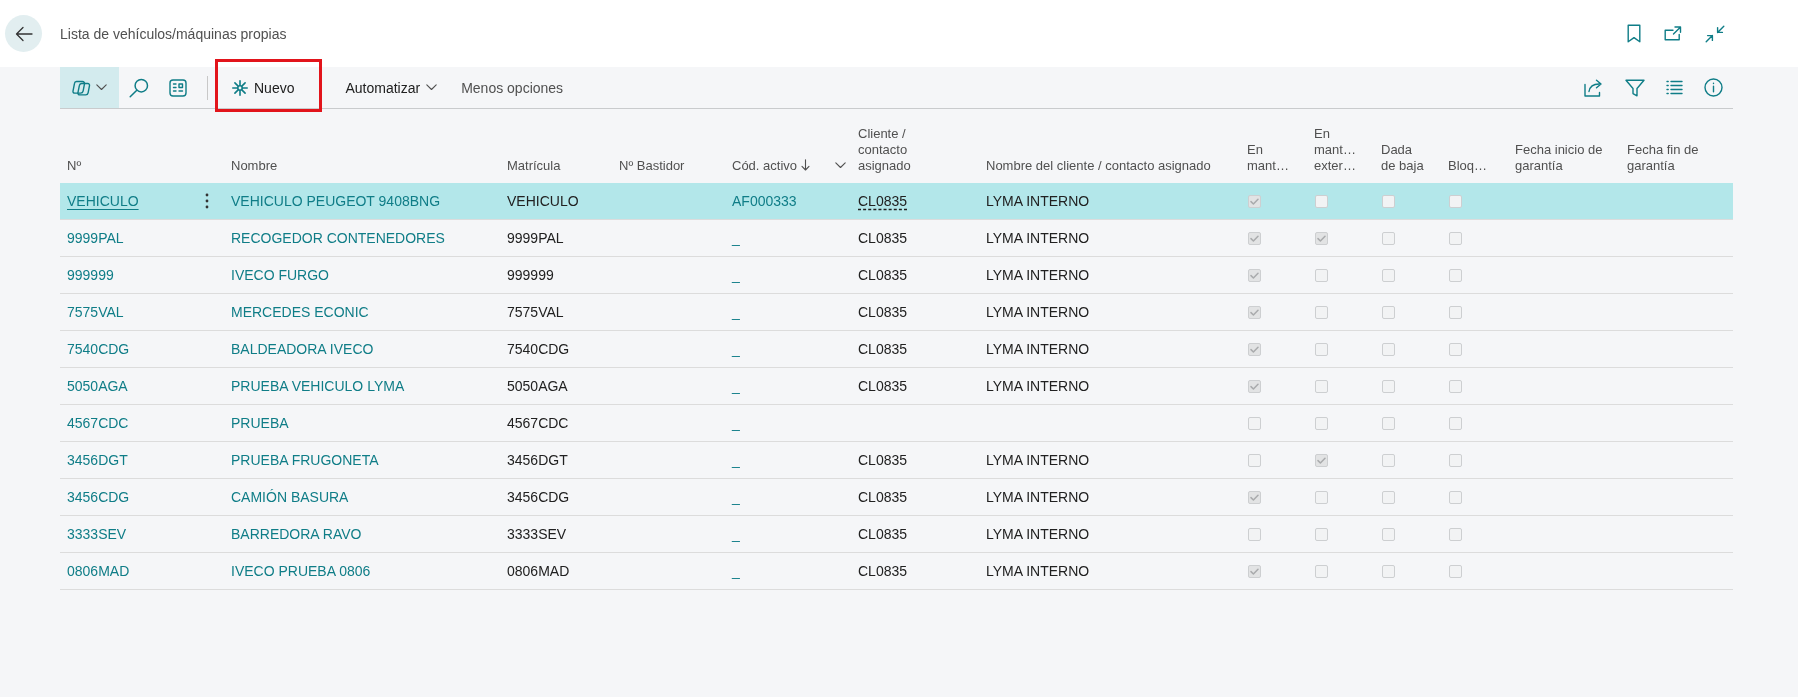 The width and height of the screenshot is (1798, 697). I want to click on table-row: 999999 IVECO FURGO 999999 _ CL0835 LYMA INTERNO, so click(896, 275).